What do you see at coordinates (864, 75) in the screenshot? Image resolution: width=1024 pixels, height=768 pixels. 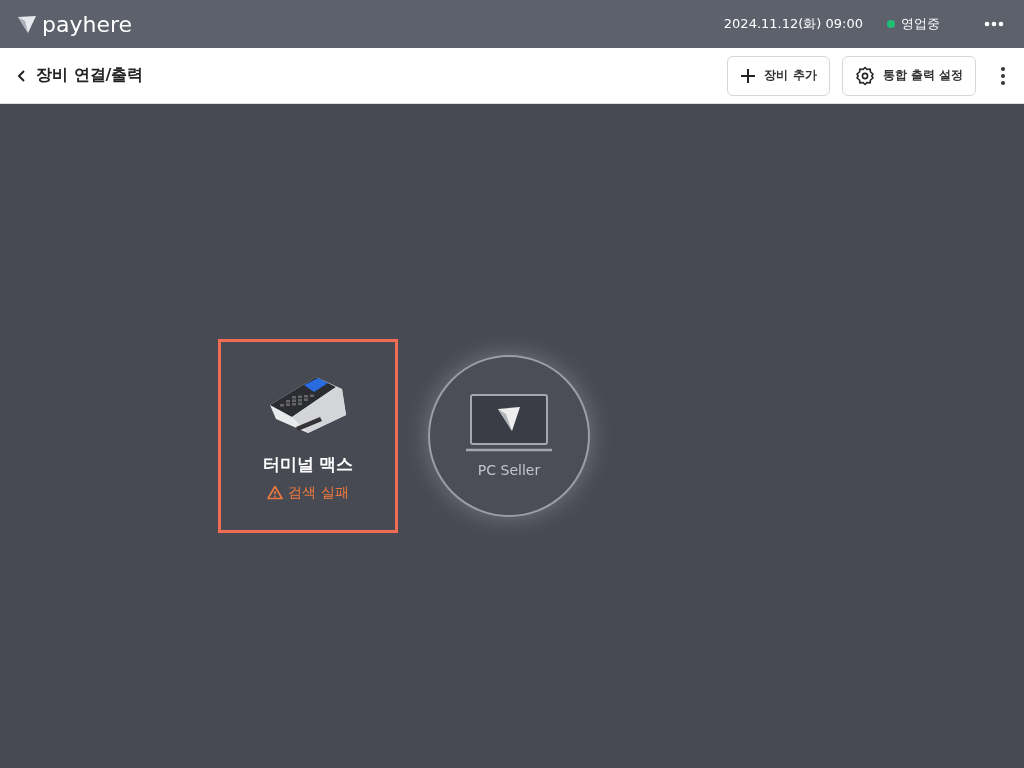 I see `settings-icon` at bounding box center [864, 75].